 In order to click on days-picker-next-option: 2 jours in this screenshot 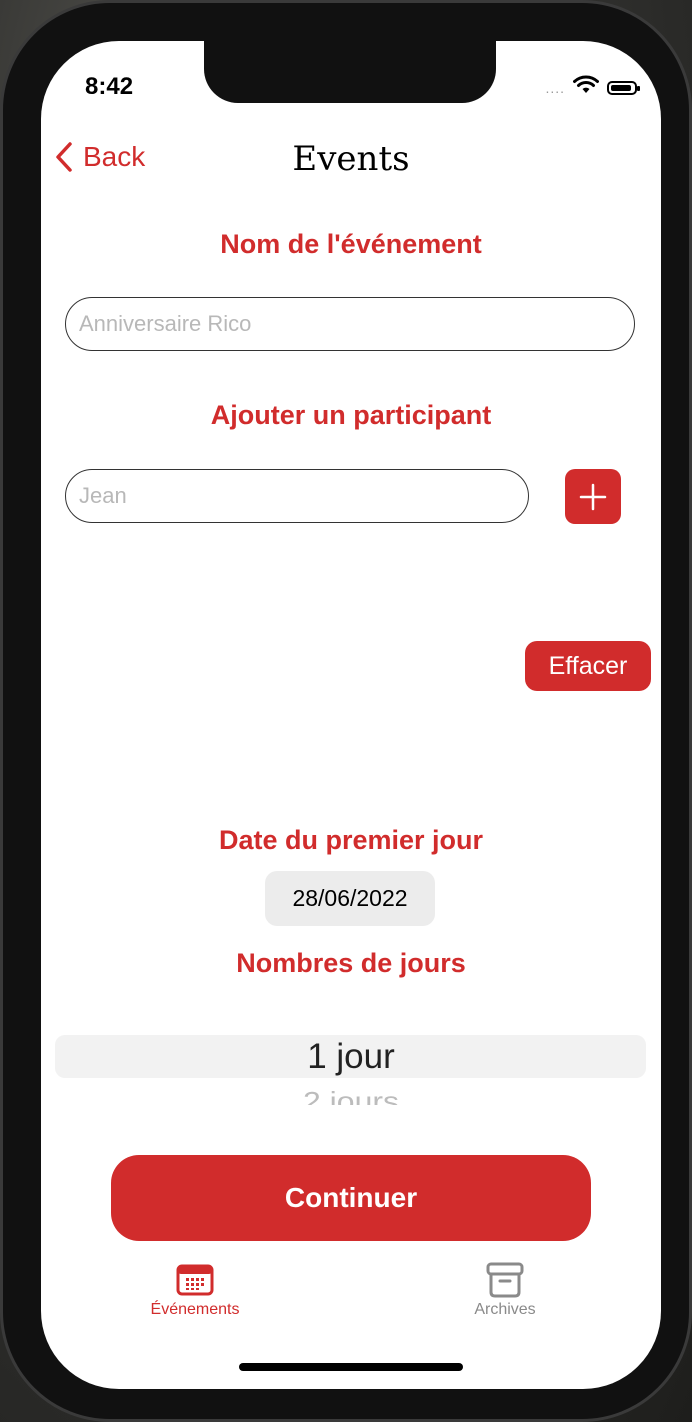, I will do `click(351, 1093)`.